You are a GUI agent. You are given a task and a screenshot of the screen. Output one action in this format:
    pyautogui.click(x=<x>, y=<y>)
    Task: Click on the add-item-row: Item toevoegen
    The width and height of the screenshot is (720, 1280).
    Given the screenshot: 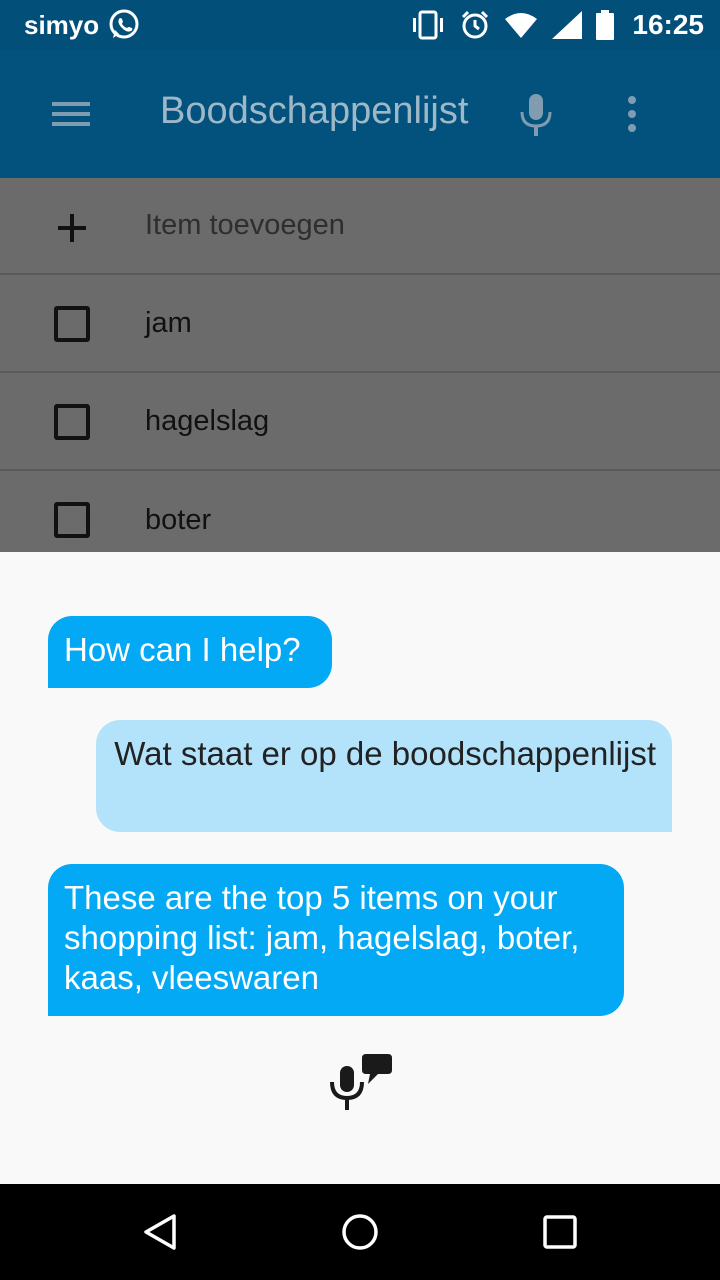 What is the action you would take?
    pyautogui.click(x=360, y=226)
    